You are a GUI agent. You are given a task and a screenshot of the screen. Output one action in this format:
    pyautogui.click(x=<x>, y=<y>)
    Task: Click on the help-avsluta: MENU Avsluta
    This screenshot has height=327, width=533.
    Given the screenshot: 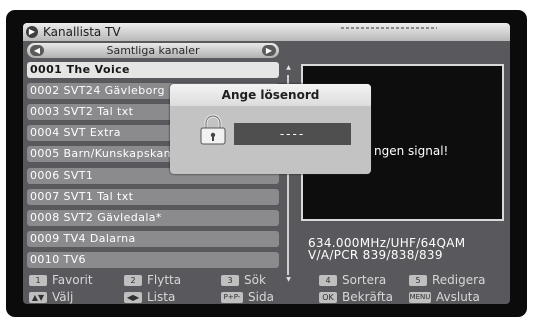 What is the action you would take?
    pyautogui.click(x=444, y=297)
    